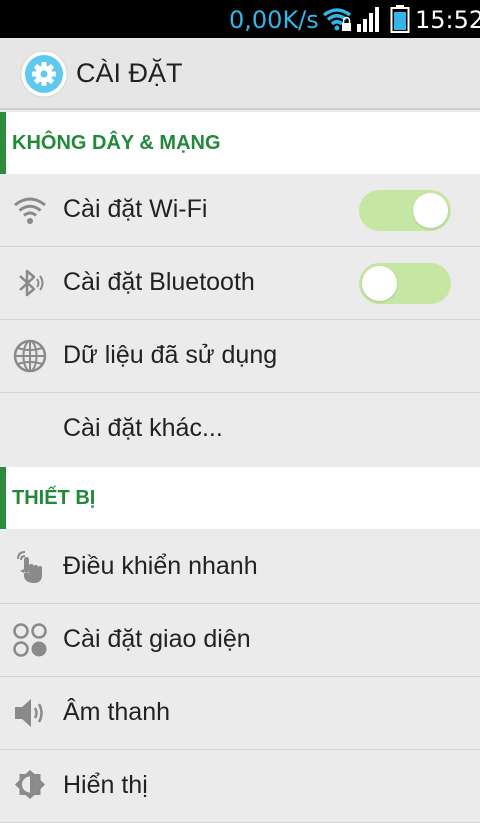 Image resolution: width=480 pixels, height=823 pixels. I want to click on signal-icon, so click(369, 22).